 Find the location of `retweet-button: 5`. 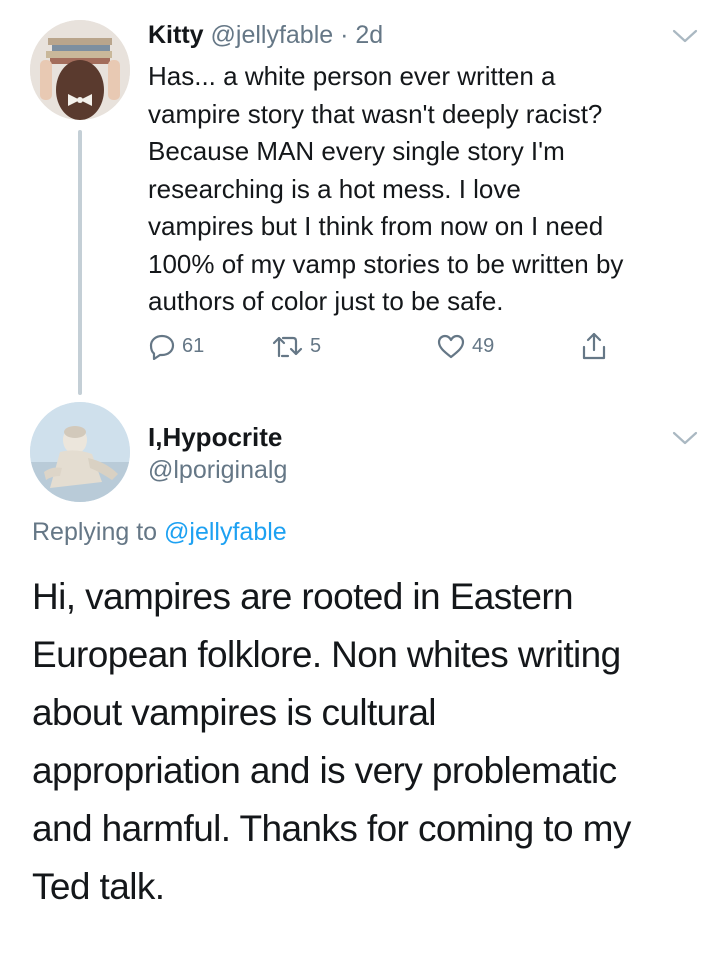

retweet-button: 5 is located at coordinates (296, 346).